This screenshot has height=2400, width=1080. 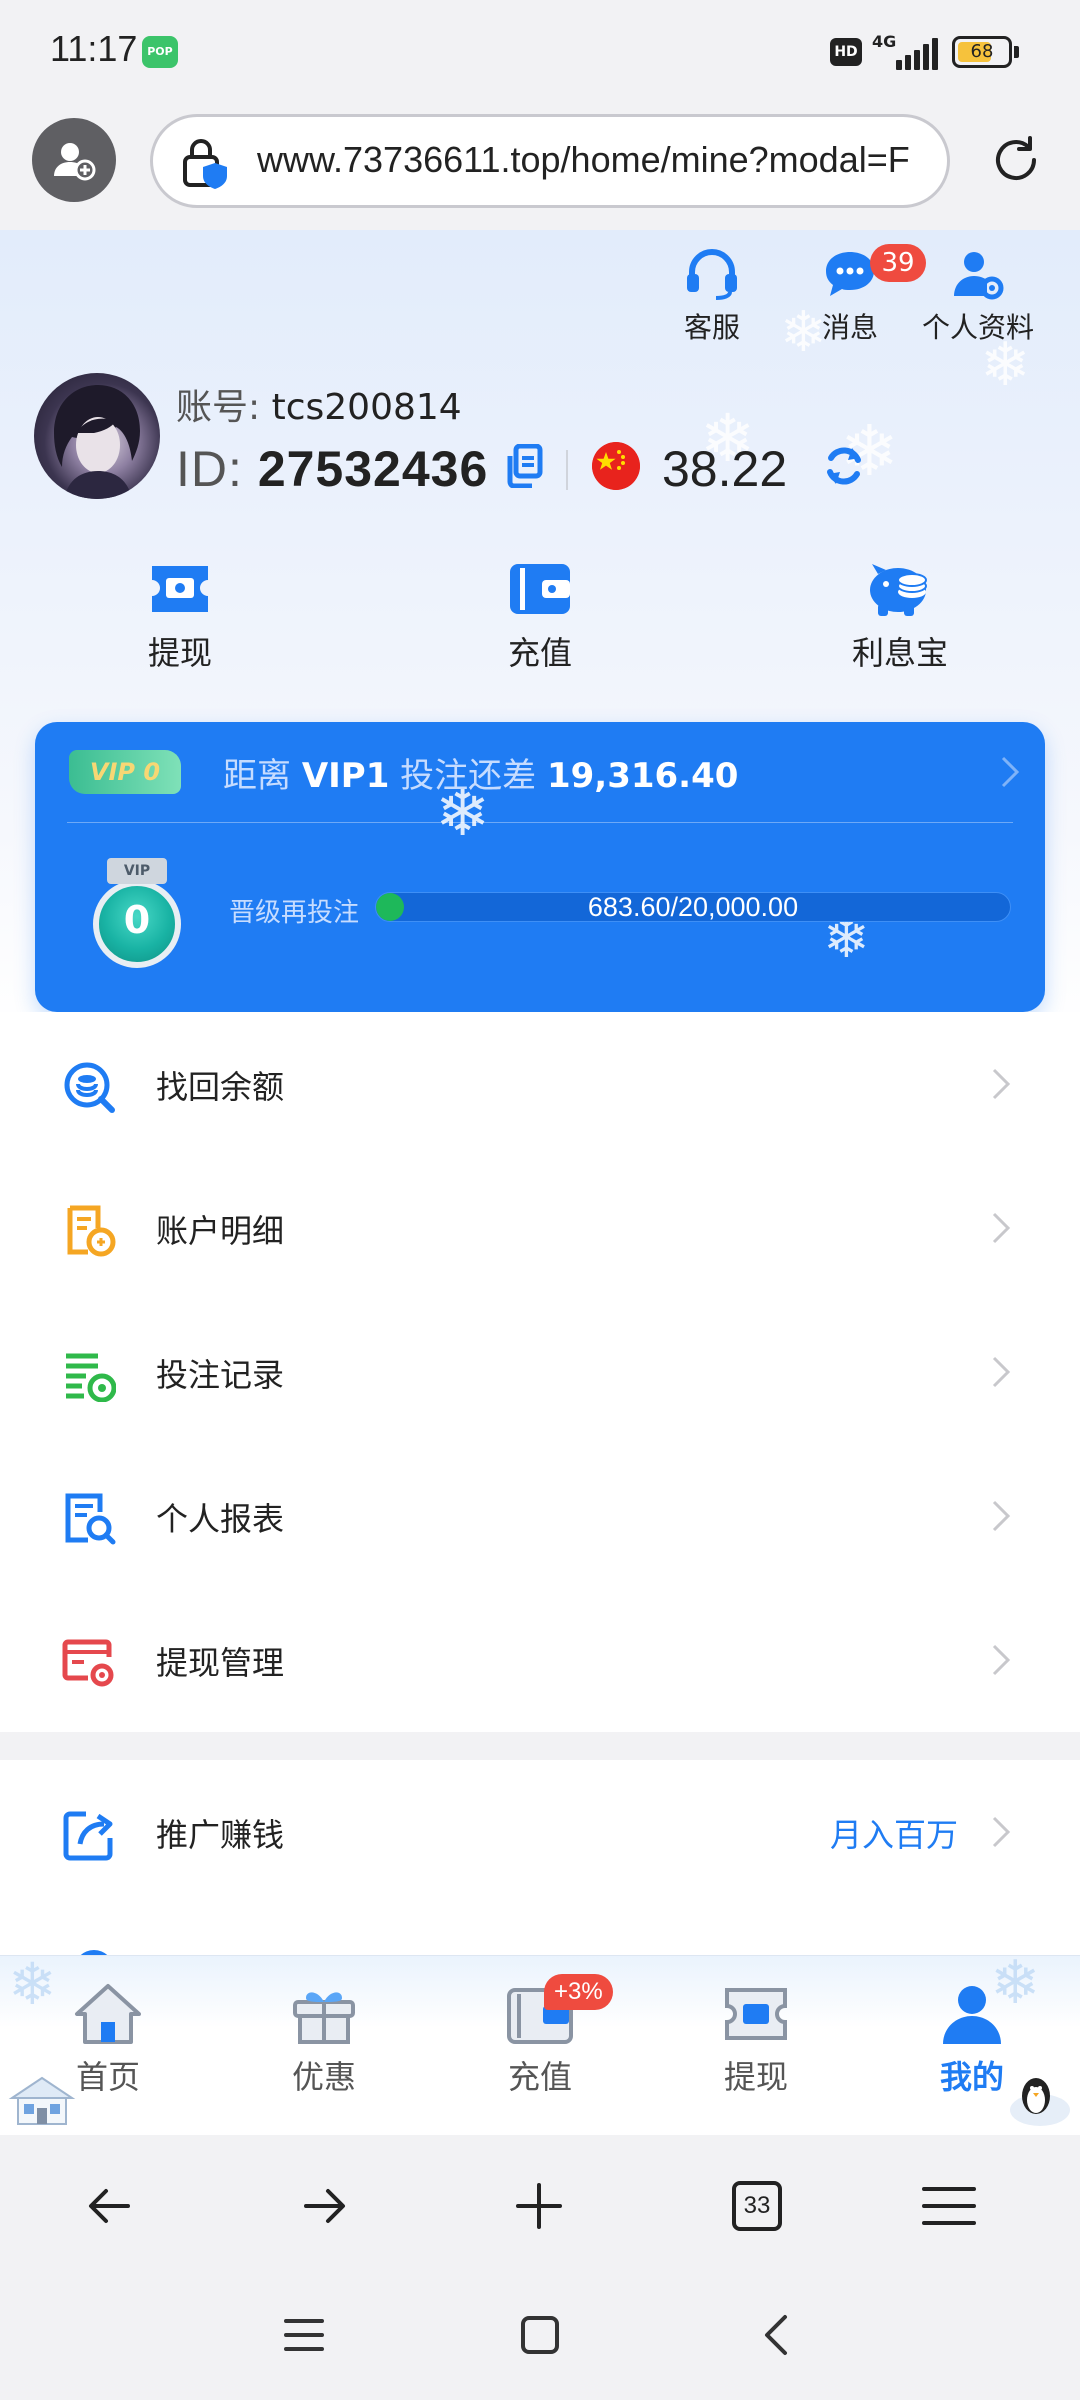 I want to click on reload-icon, so click(x=1016, y=160).